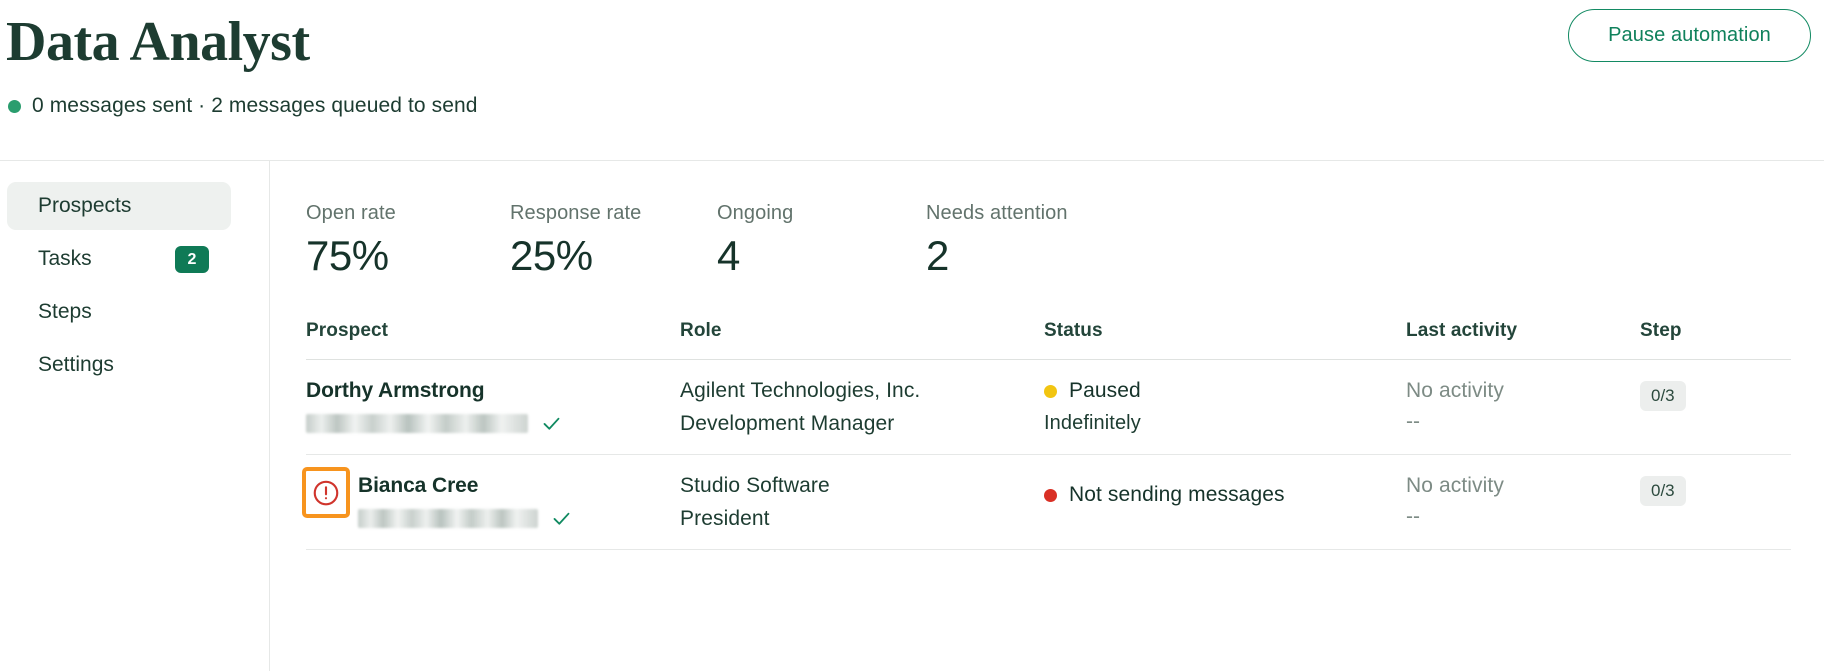 The image size is (1824, 671). Describe the element at coordinates (1462, 331) in the screenshot. I see `column-header-last-activity: Last activity` at that location.